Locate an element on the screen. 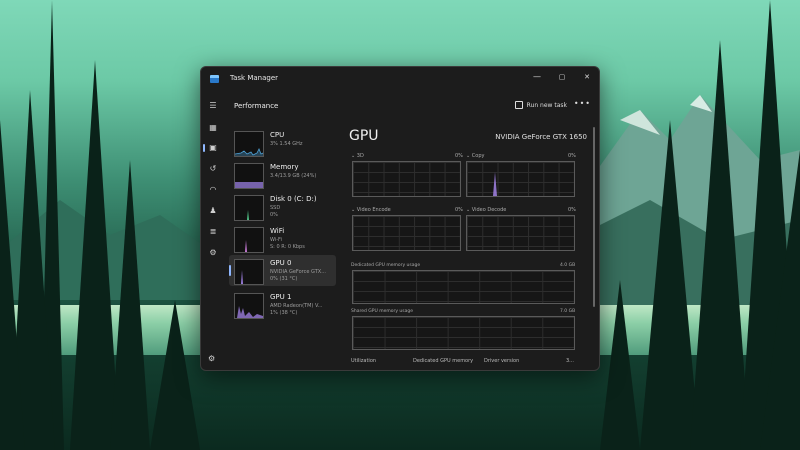 This screenshot has width=800, height=450. engine-pct-copy: 0% is located at coordinates (572, 156).